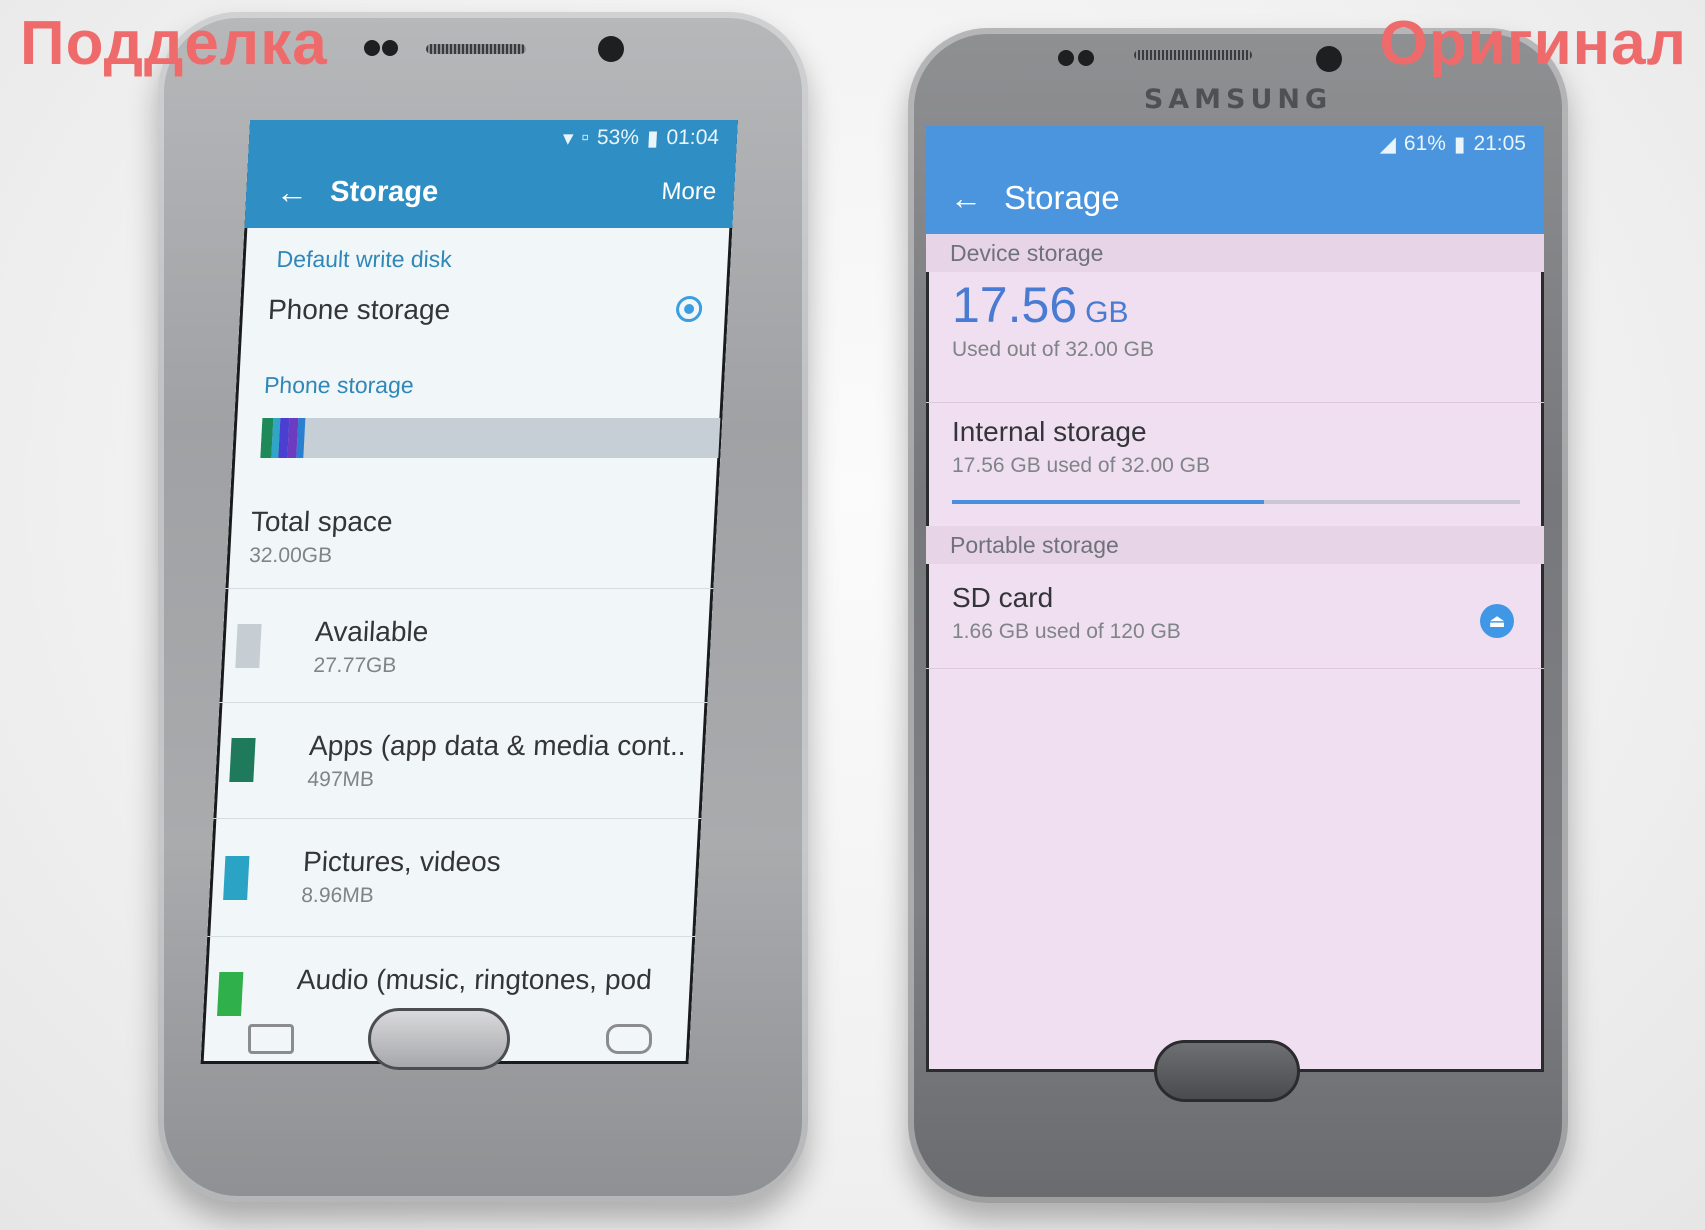 The image size is (1705, 1230). What do you see at coordinates (1235, 144) in the screenshot?
I see `status-bar: ◢ 61% ▮ 21:05` at bounding box center [1235, 144].